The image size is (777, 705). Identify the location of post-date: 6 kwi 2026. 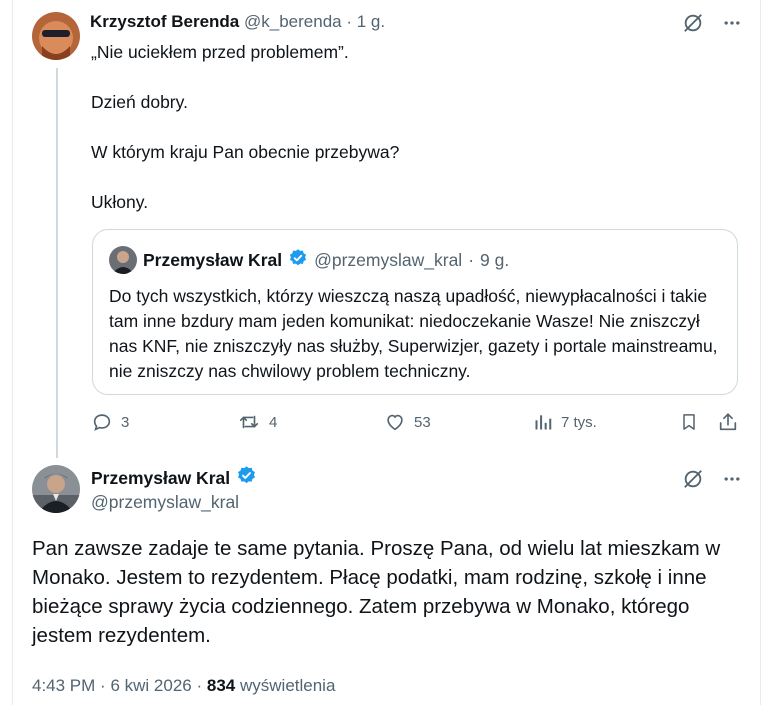
(150, 685).